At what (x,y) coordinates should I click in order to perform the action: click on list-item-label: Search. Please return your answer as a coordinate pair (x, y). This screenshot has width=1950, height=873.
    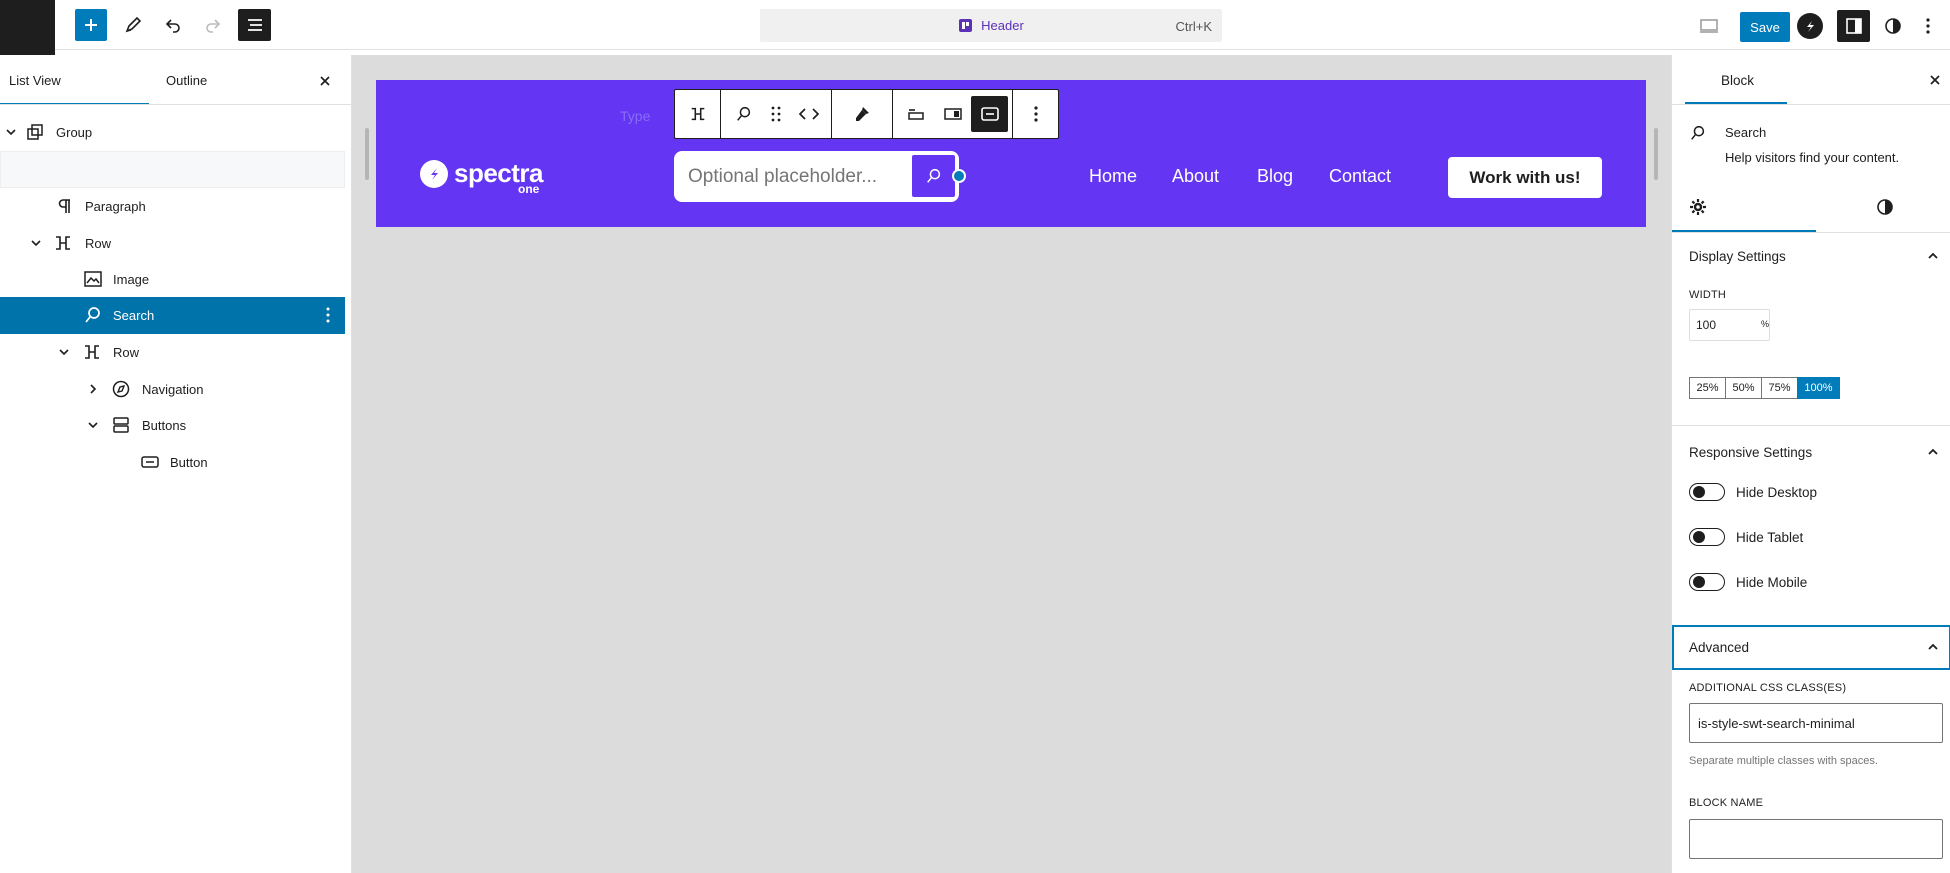
    Looking at the image, I should click on (134, 315).